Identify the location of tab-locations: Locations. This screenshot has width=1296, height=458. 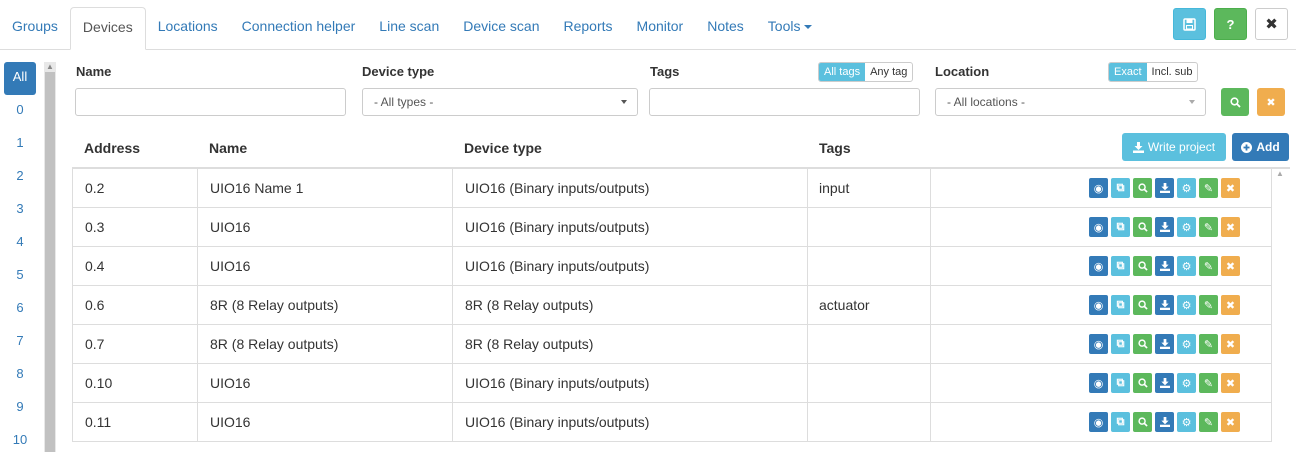
(188, 28).